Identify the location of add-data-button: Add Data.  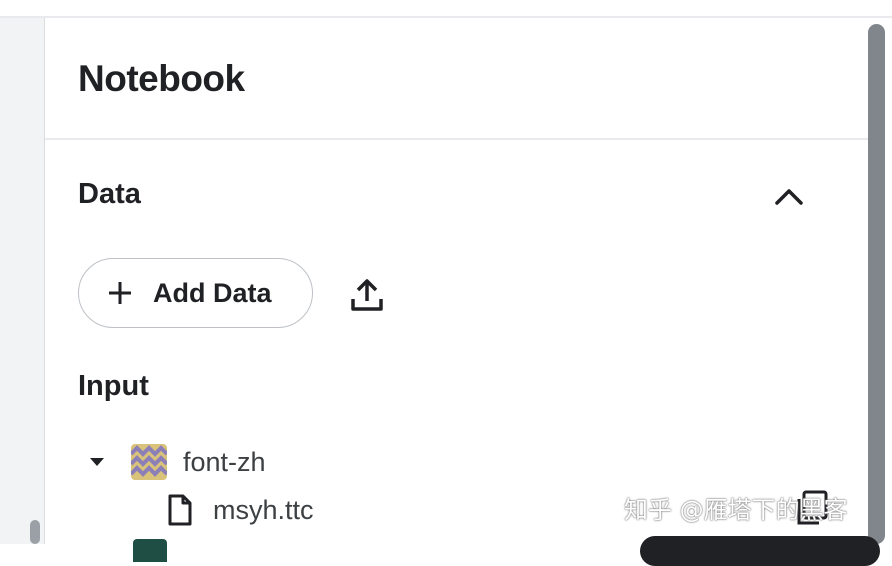
(195, 293).